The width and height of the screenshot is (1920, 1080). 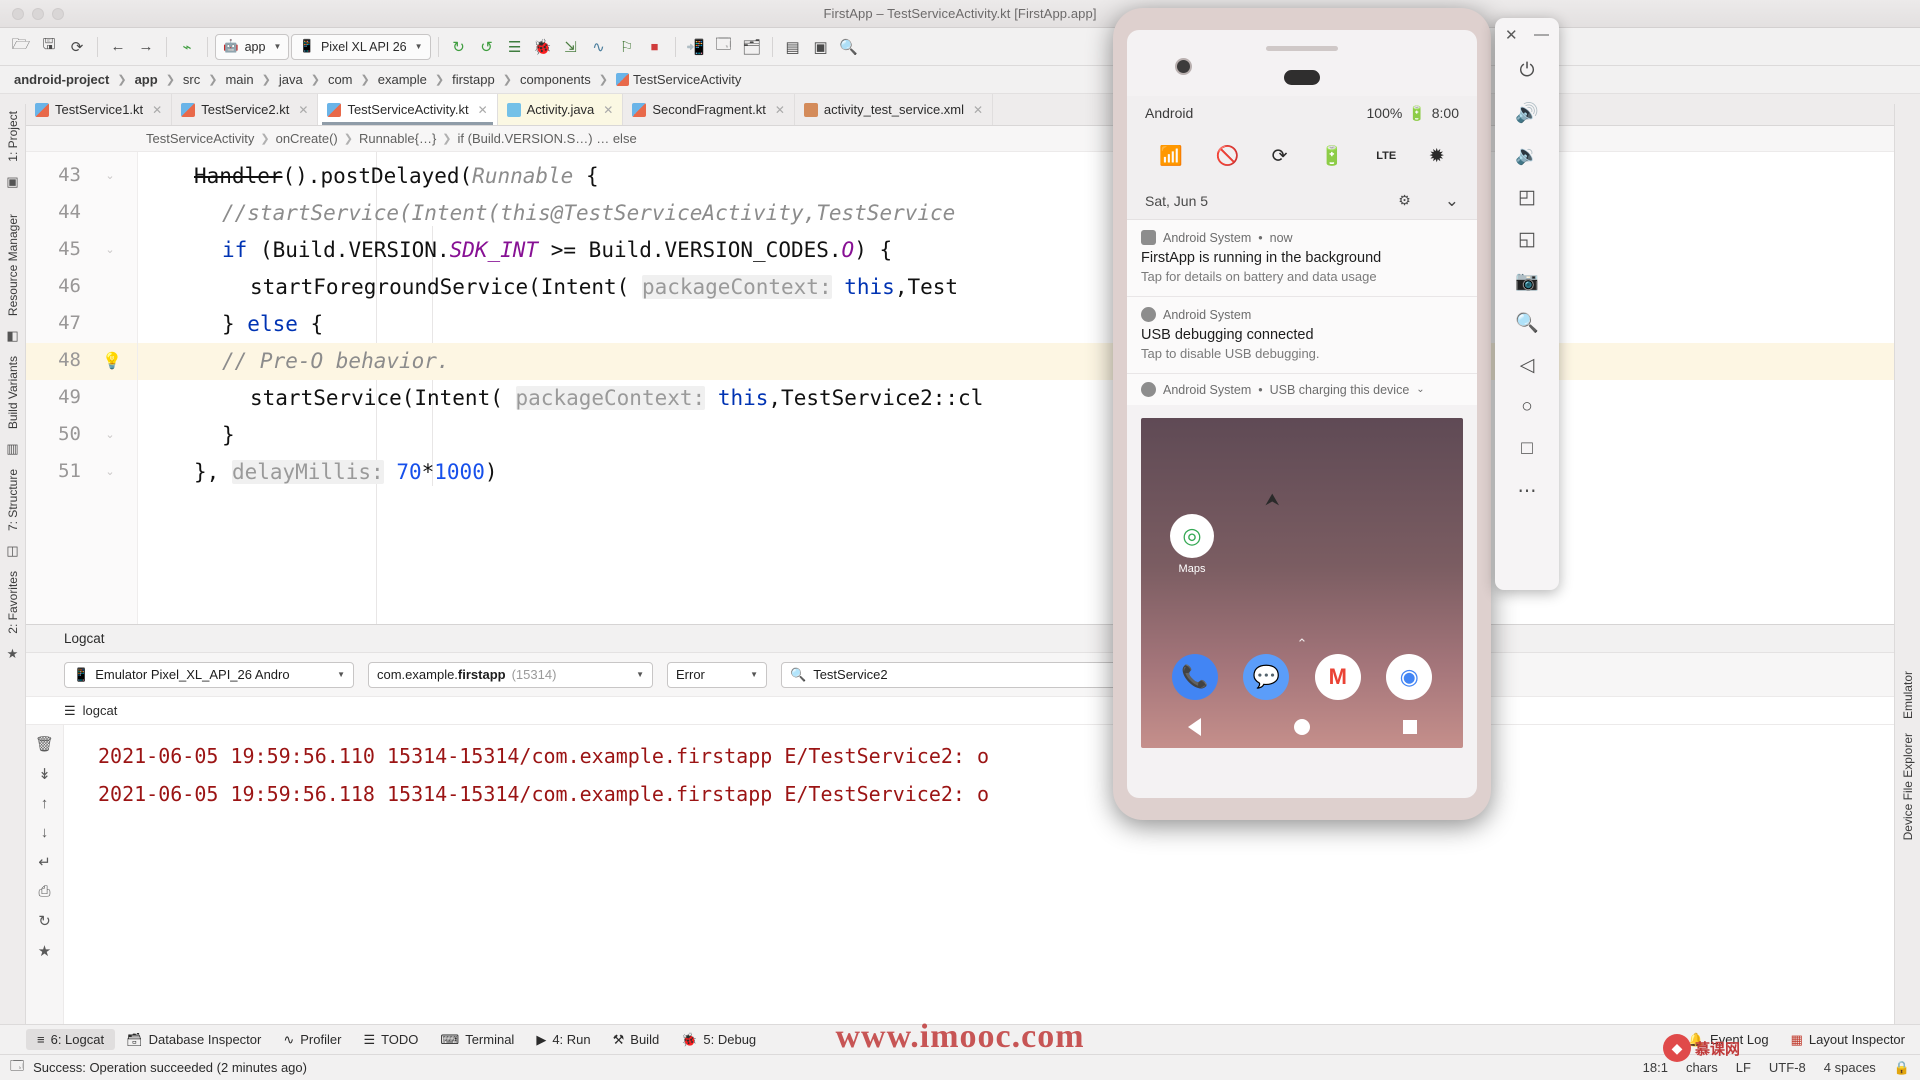 What do you see at coordinates (245, 109) in the screenshot?
I see `tab-testservice2-kt: TestService2.kt ✕` at bounding box center [245, 109].